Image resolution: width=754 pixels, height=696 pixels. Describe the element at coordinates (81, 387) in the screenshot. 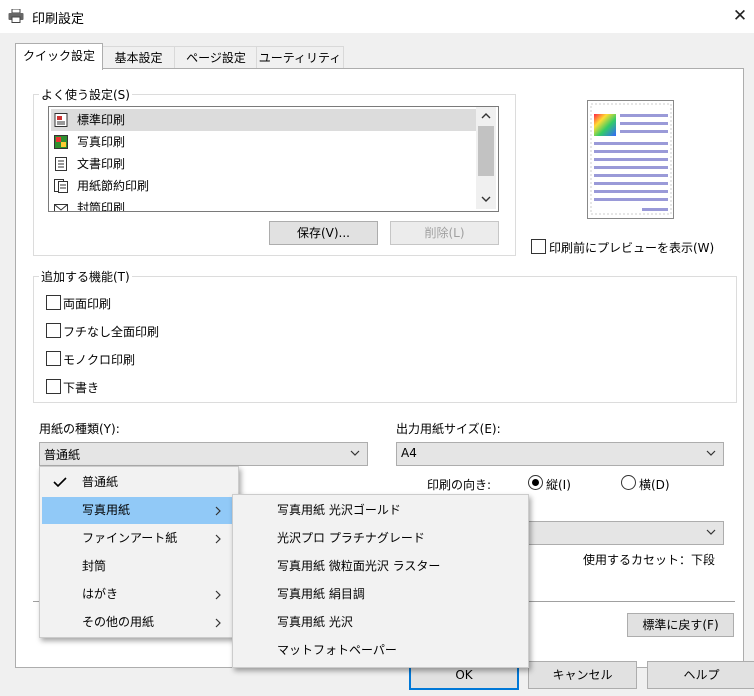

I see `draft-label: 下書き` at that location.